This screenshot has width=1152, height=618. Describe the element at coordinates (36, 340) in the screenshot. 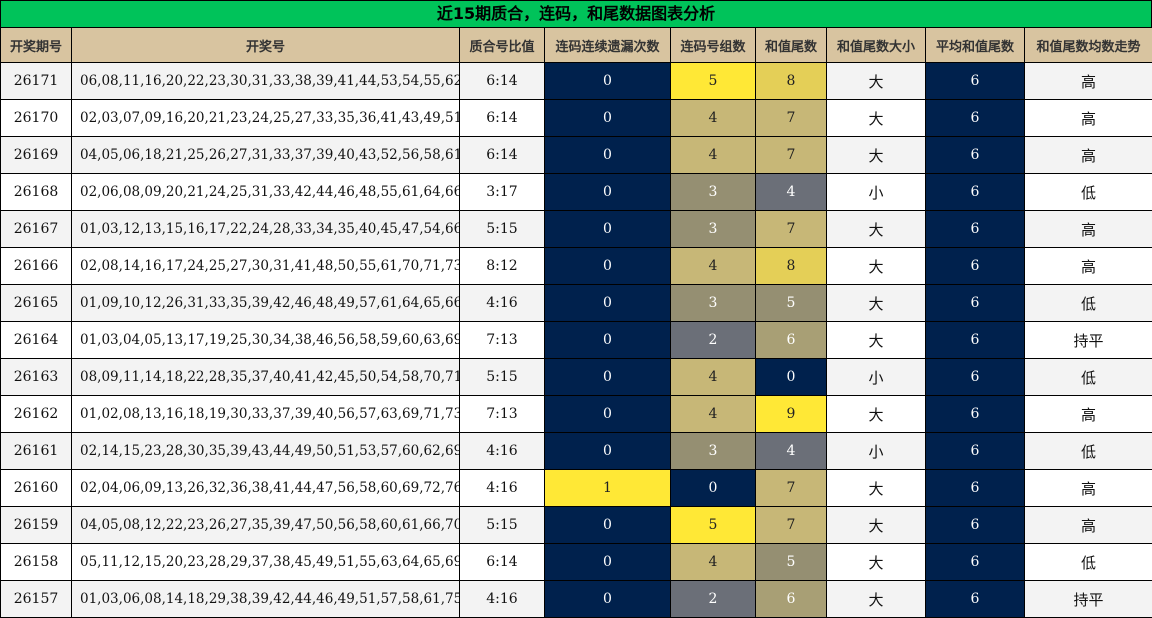

I see `cell-period: 26164` at that location.